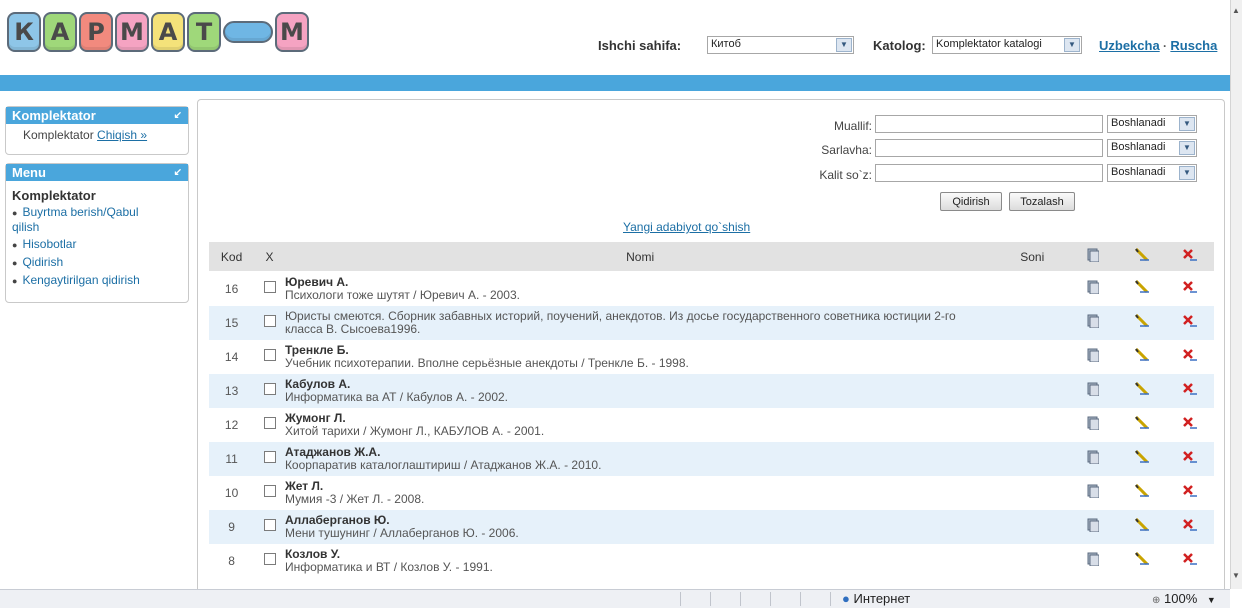 This screenshot has width=1242, height=608. What do you see at coordinates (780, 45) in the screenshot?
I see `workpage-select: Китоб ▼` at bounding box center [780, 45].